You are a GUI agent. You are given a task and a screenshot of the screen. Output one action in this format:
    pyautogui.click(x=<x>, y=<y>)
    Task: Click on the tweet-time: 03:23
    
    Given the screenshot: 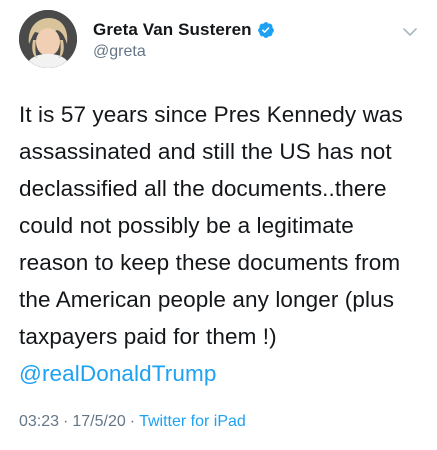 What is the action you would take?
    pyautogui.click(x=39, y=422)
    